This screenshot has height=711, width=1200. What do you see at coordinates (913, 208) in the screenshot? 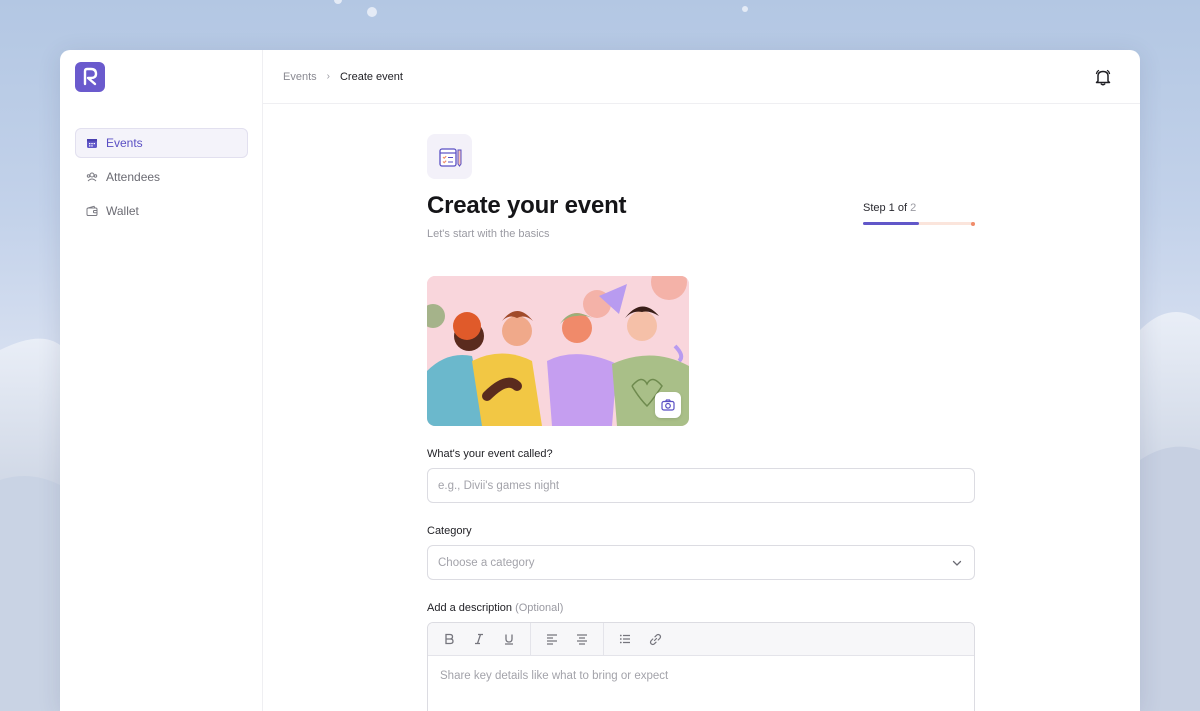
I see `step-total: 2` at bounding box center [913, 208].